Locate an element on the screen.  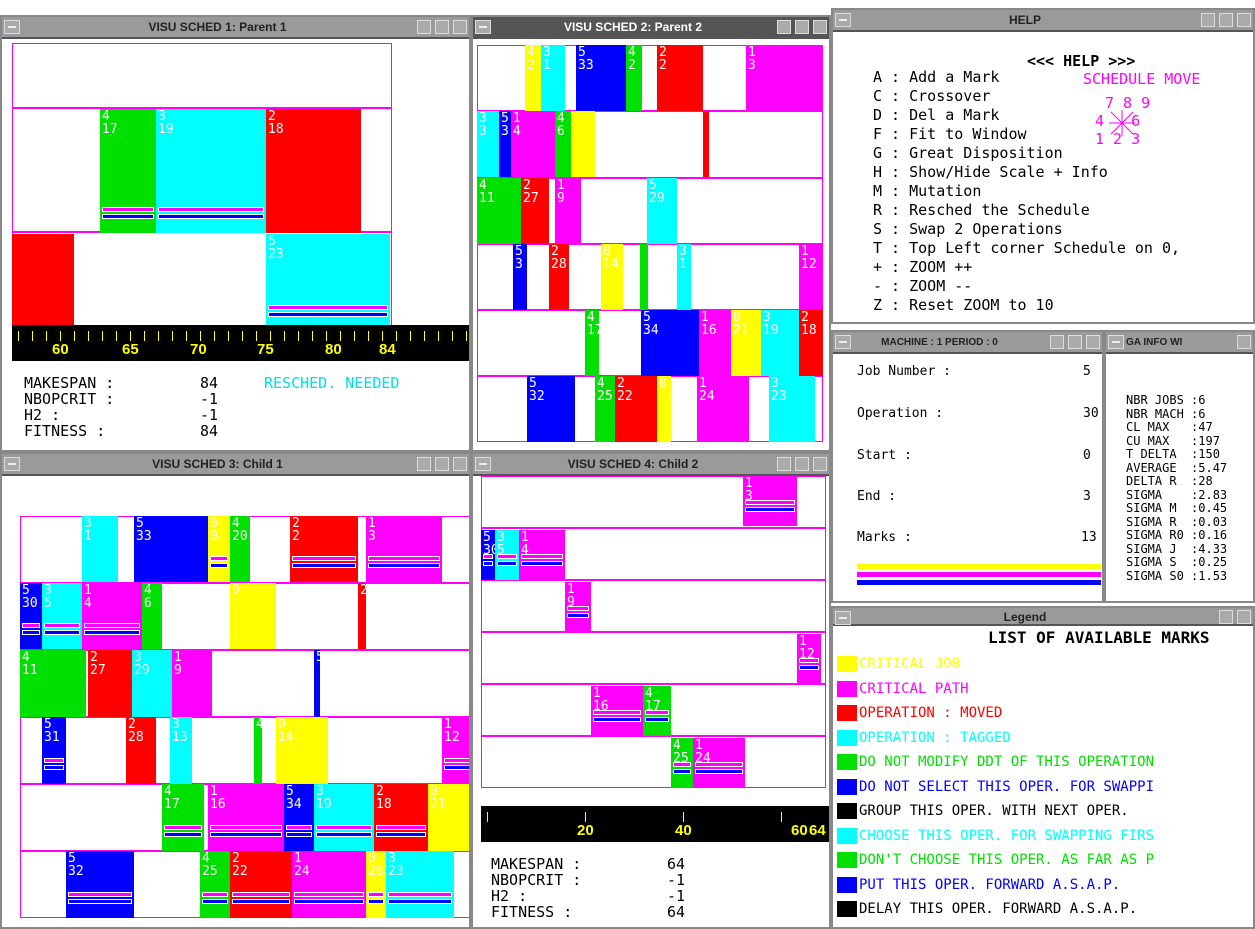
operation-block: 2 is located at coordinates (362, 616).